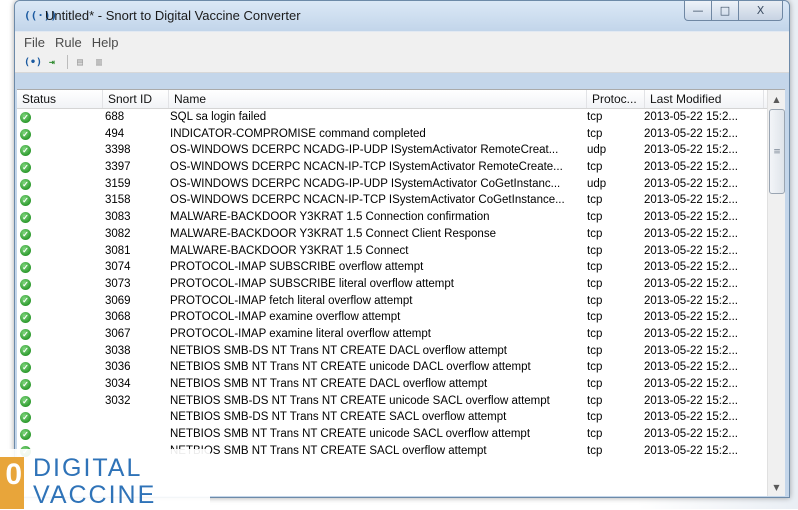 This screenshot has width=798, height=510. Describe the element at coordinates (776, 99) in the screenshot. I see `scroll-up-icon: ▲` at that location.